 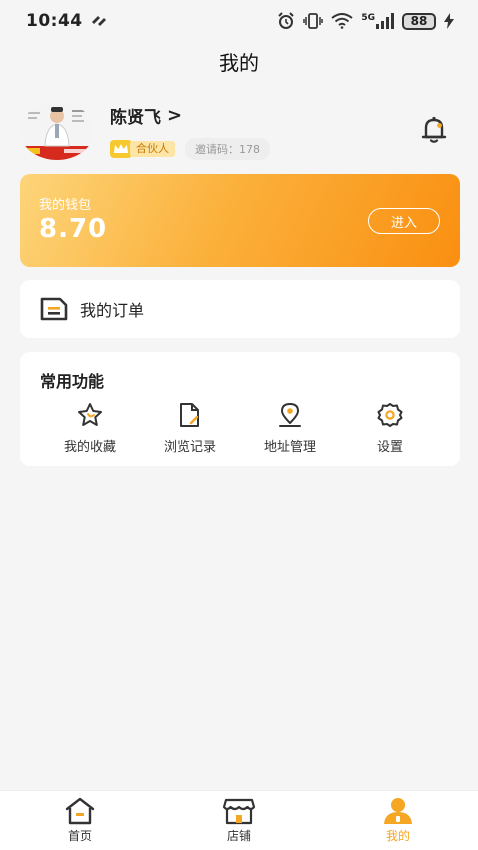 I want to click on tab-mine: 我的, so click(x=398, y=820).